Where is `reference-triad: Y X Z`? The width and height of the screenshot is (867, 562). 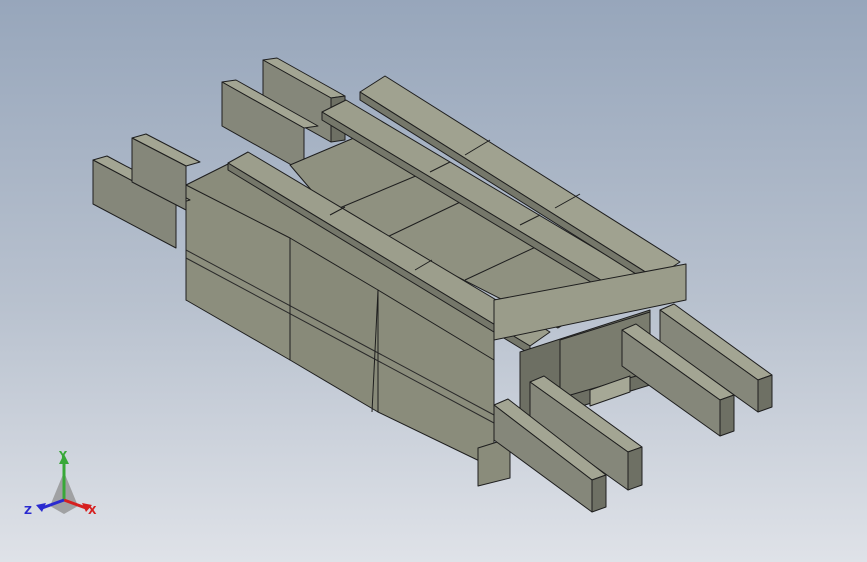
reference-triad: Y X Z is located at coordinates (64, 488).